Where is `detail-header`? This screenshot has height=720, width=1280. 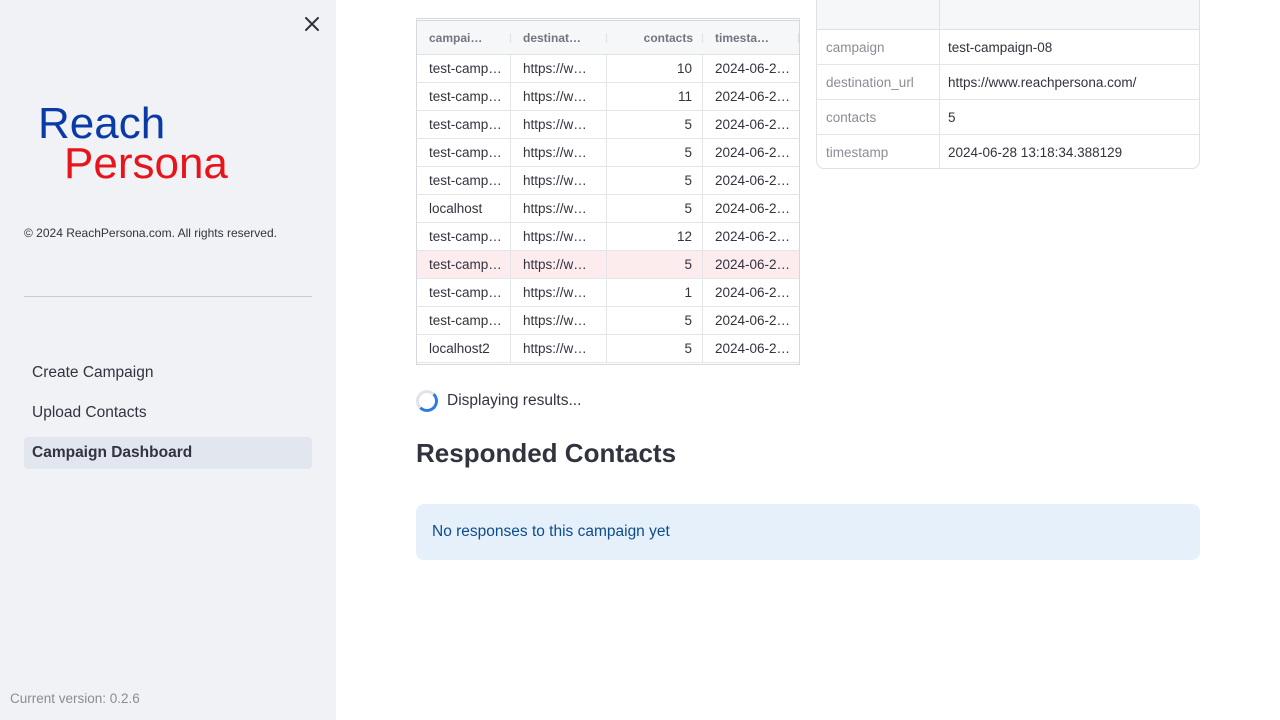
detail-header is located at coordinates (1008, 15).